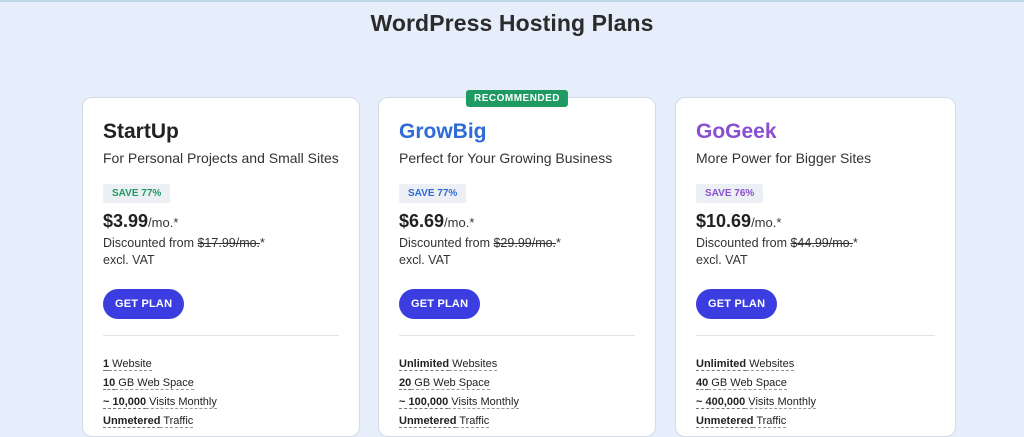 The height and width of the screenshot is (437, 1024). I want to click on feature-bold: ~ 10,000, so click(125, 402).